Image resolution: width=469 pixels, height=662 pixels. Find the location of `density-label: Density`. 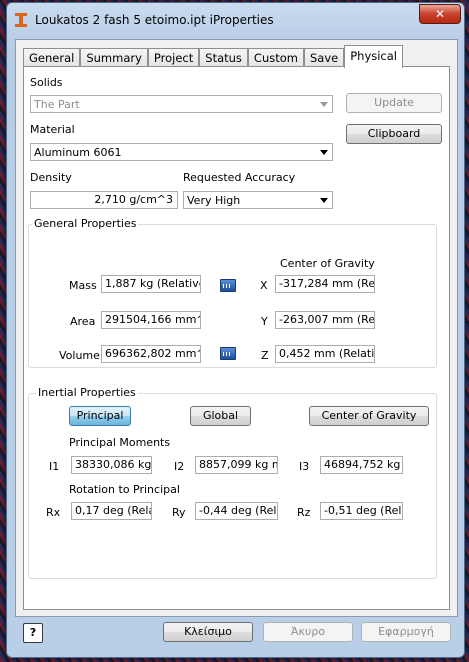

density-label: Density is located at coordinates (51, 177).